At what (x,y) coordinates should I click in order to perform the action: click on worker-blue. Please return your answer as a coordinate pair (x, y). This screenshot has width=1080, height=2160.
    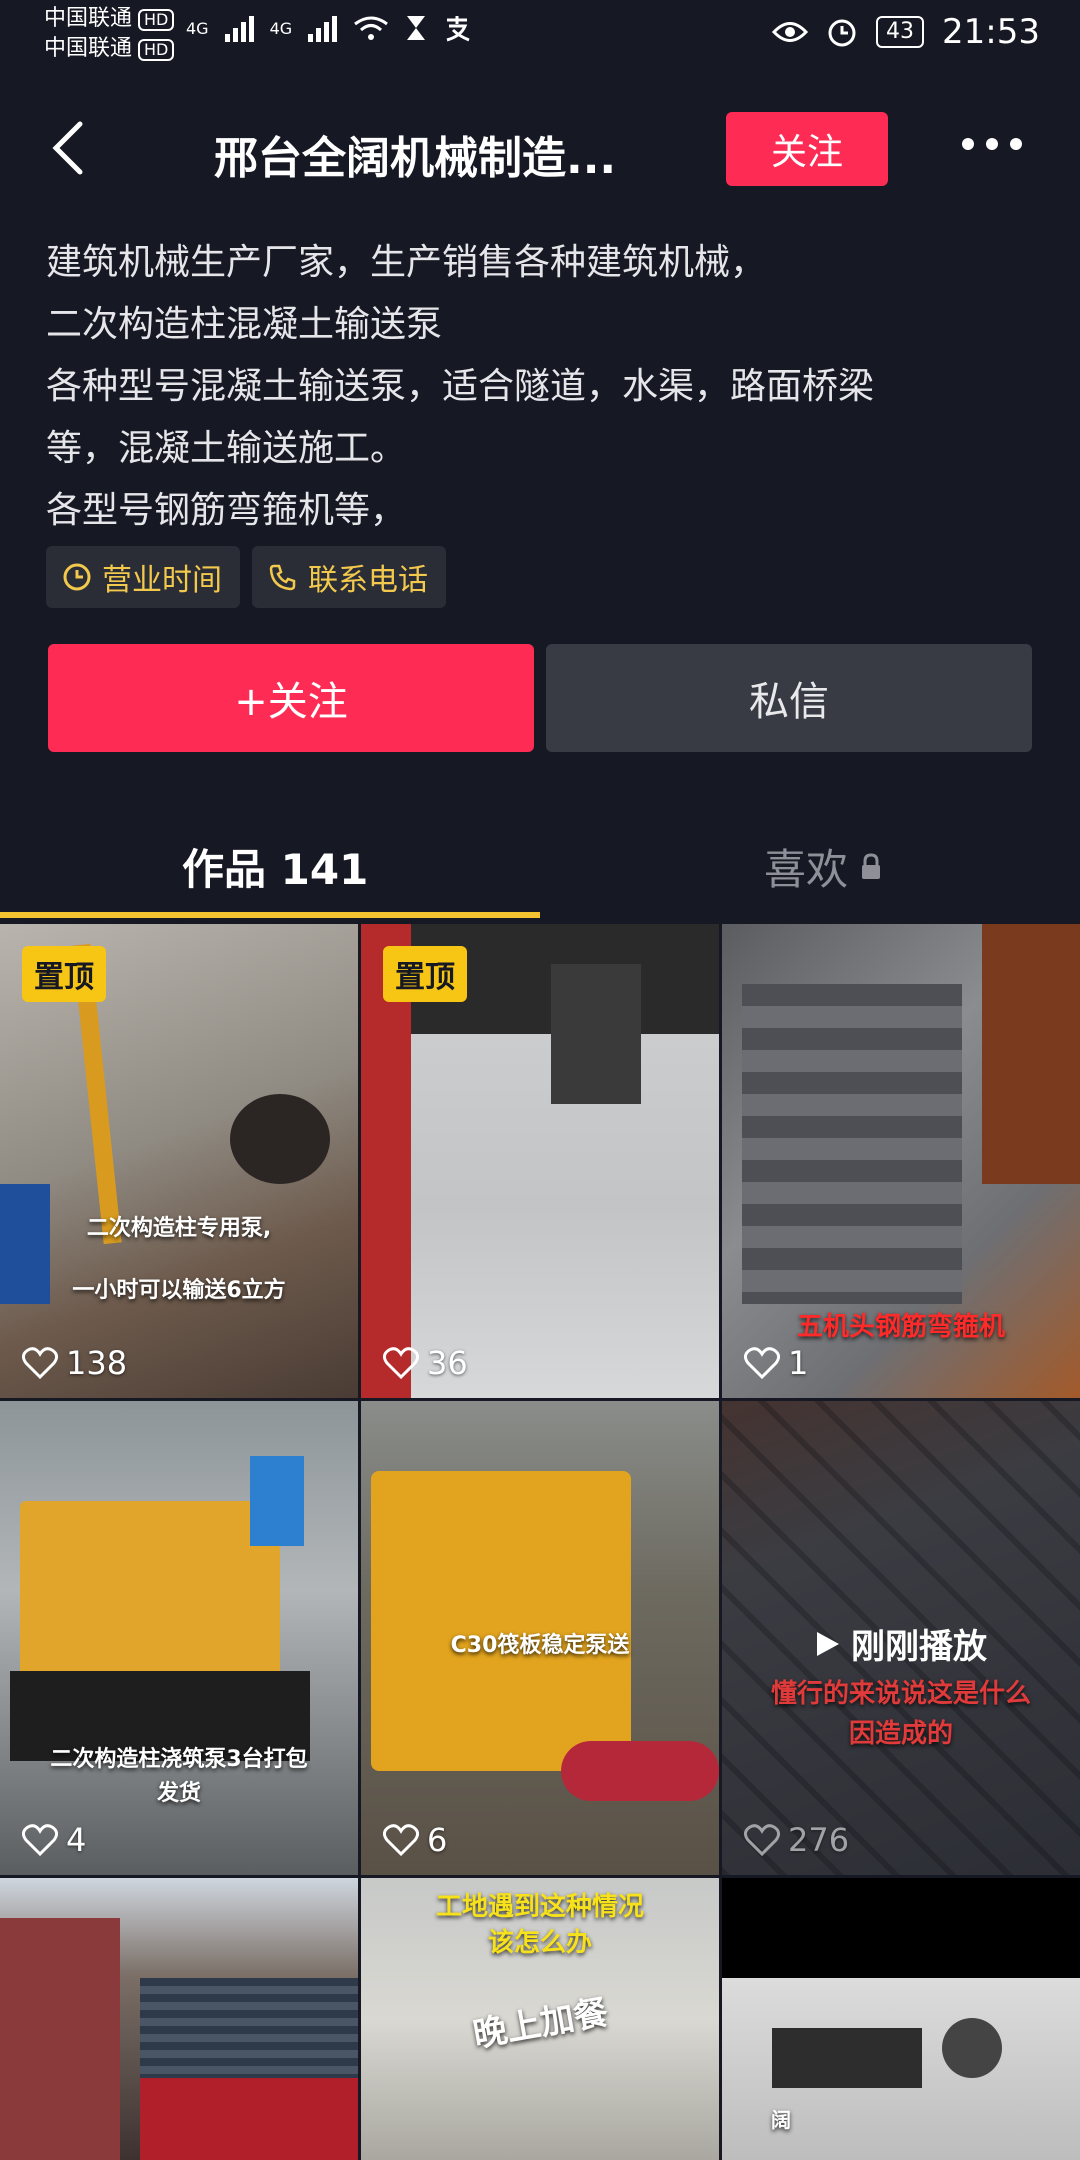
    Looking at the image, I should click on (277, 1501).